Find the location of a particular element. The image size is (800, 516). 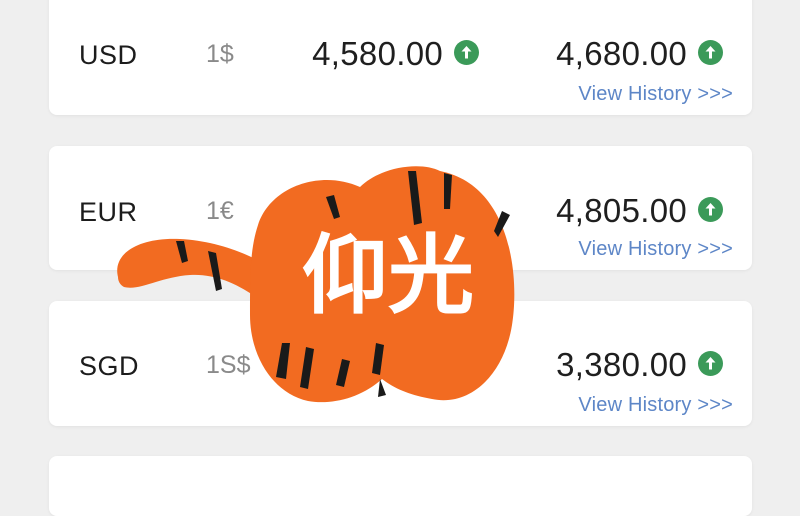

sell-rate: 4,680.00 is located at coordinates (621, 53).